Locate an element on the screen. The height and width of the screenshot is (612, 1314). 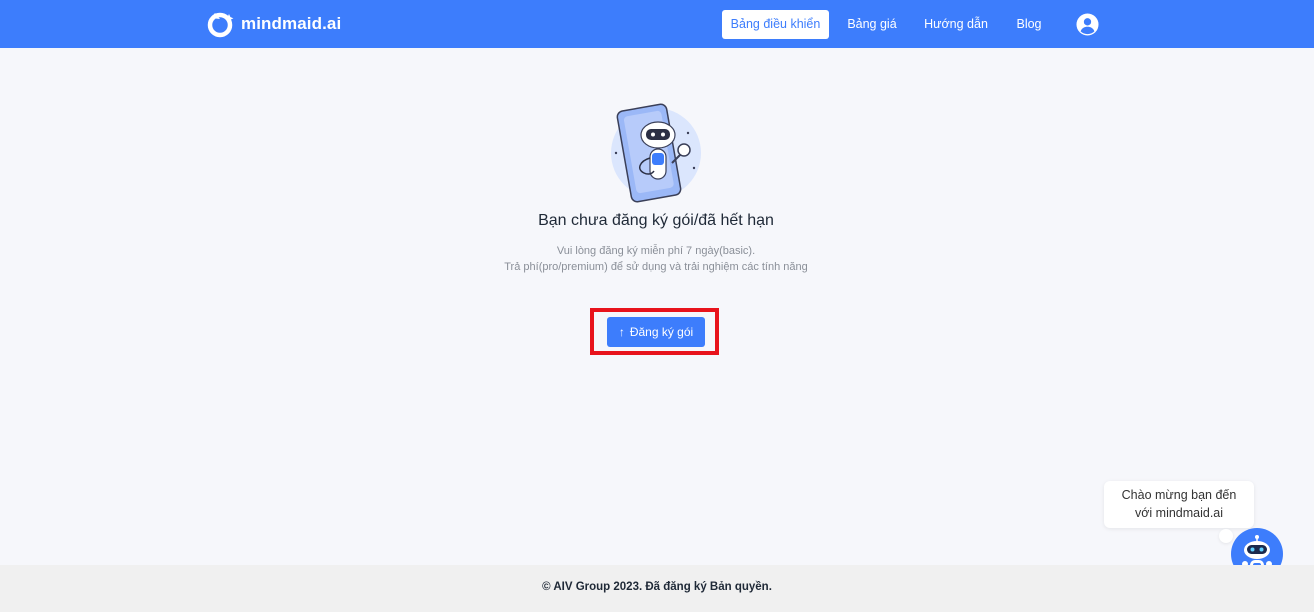
page-heading: Bạn chưa đăng ký gói/đã hết hạn is located at coordinates (656, 220).